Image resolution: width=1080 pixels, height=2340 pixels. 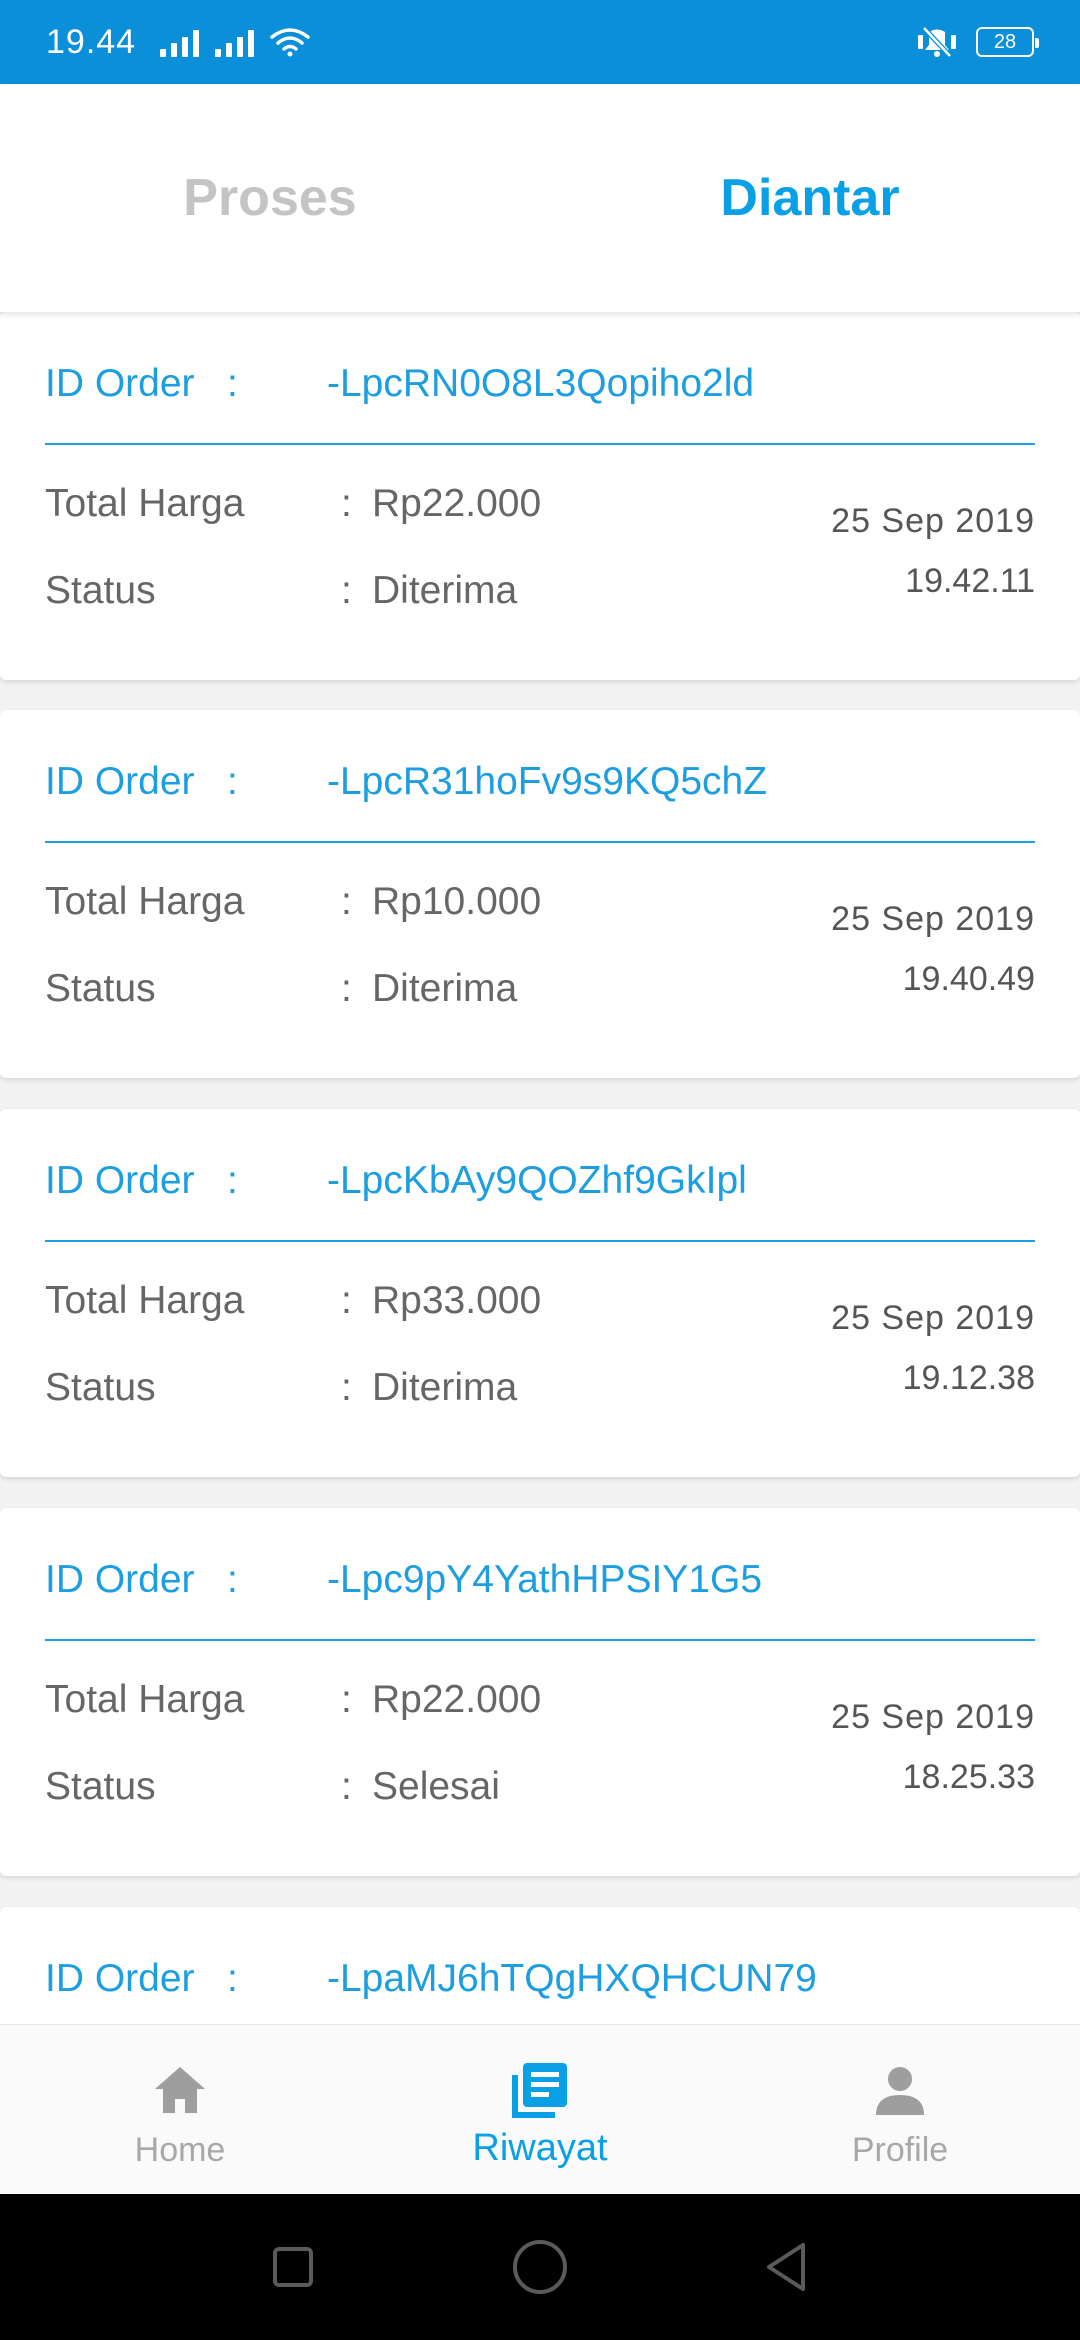 What do you see at coordinates (1005, 41) in the screenshot?
I see `battery-level: 28` at bounding box center [1005, 41].